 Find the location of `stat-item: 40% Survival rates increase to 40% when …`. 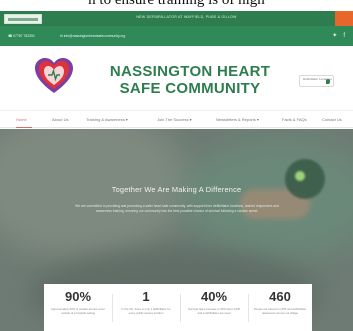

stat-item: 40% Survival rates increase to 40% when … is located at coordinates (214, 310).